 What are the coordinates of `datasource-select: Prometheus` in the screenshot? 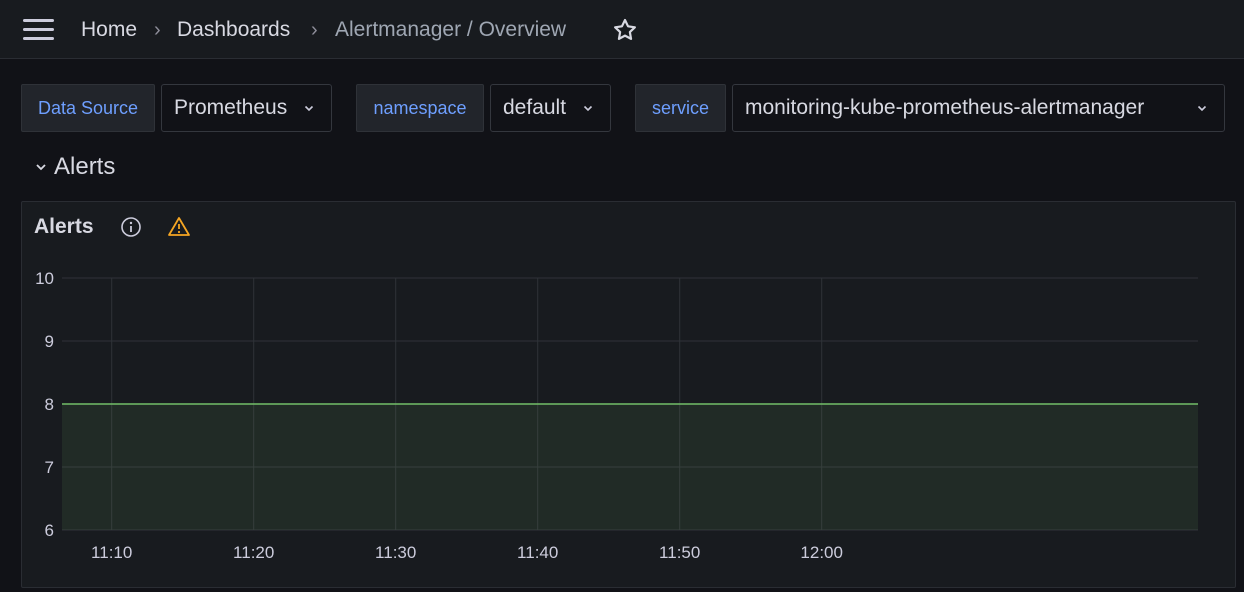 It's located at (246, 108).